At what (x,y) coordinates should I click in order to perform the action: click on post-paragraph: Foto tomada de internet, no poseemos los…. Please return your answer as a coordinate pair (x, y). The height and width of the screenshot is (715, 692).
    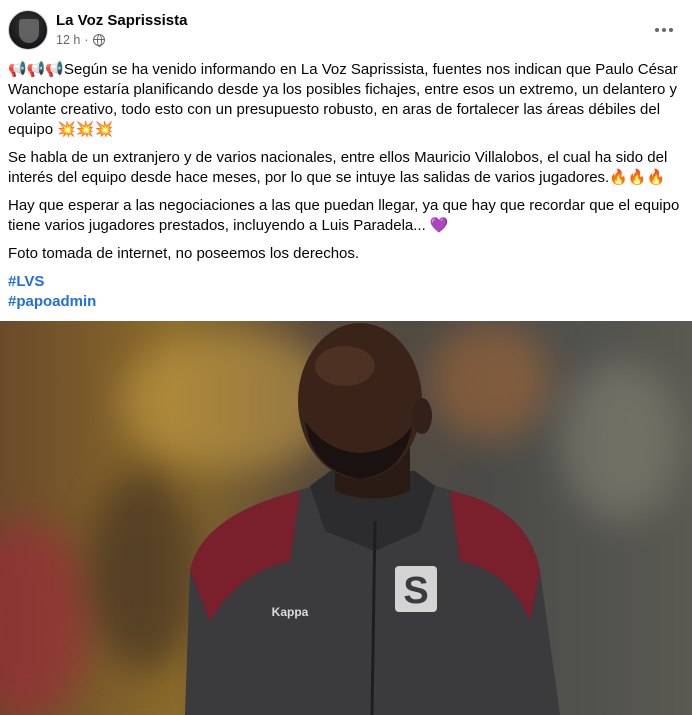
    Looking at the image, I should click on (184, 253).